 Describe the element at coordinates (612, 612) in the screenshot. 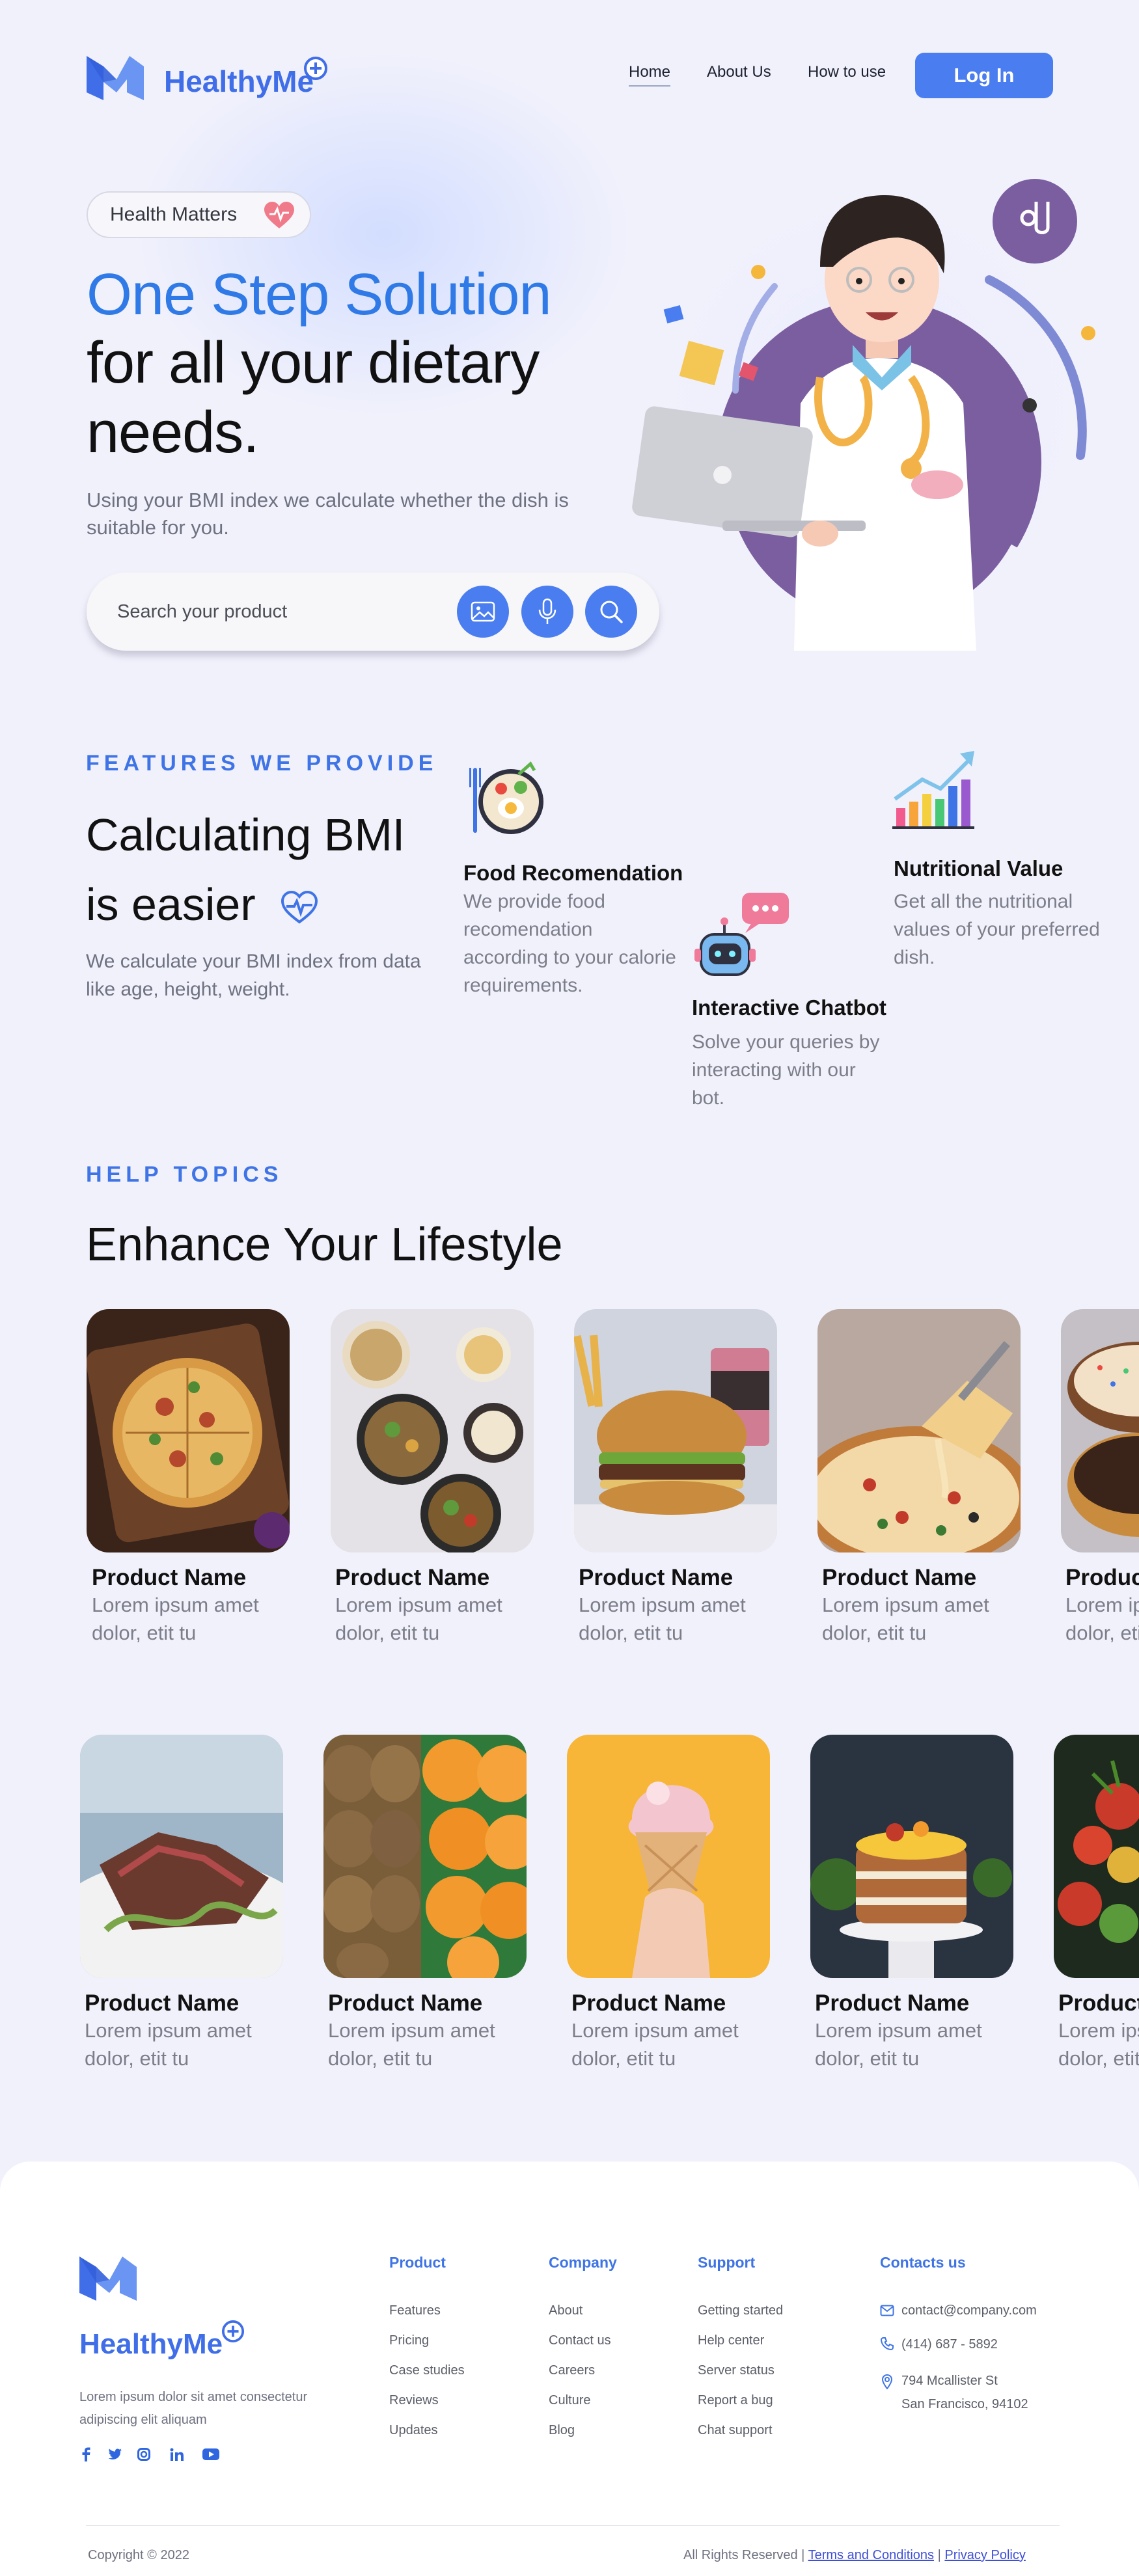

I see `search-icon` at that location.